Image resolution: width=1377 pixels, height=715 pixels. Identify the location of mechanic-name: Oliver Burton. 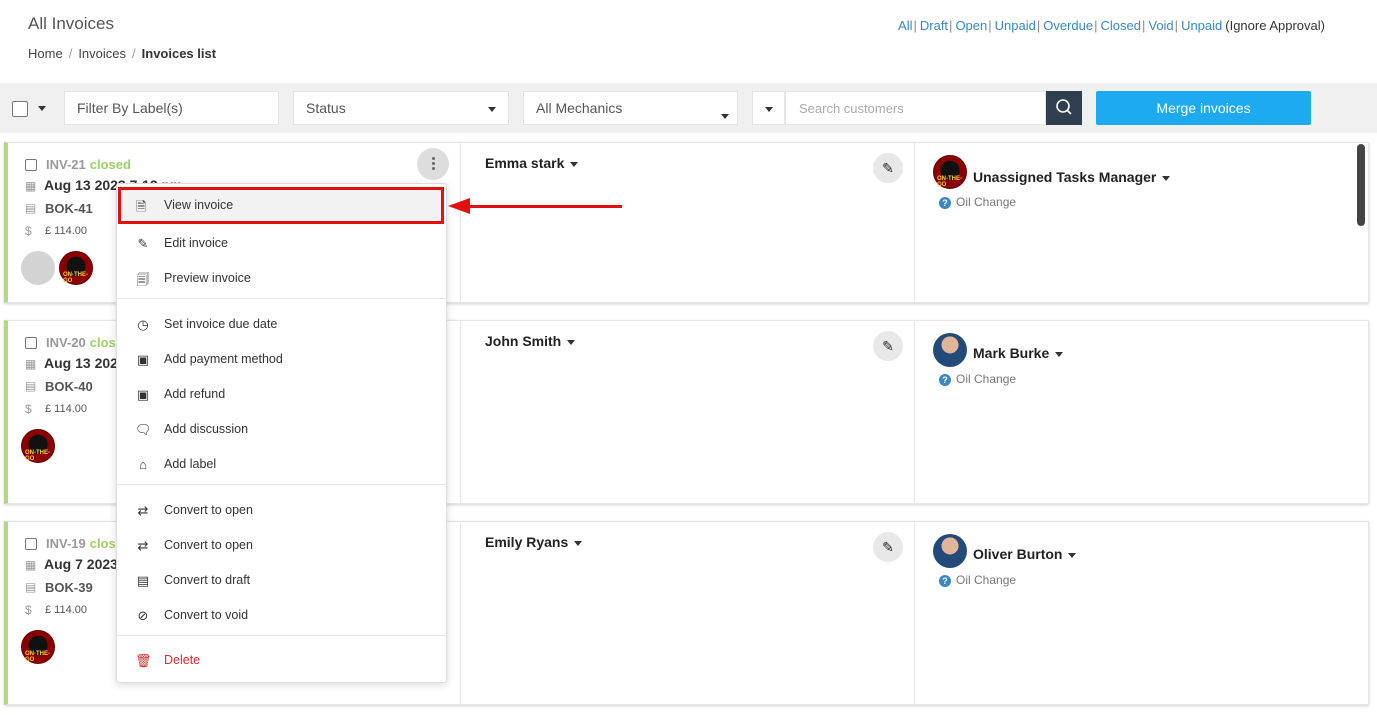
(1025, 554).